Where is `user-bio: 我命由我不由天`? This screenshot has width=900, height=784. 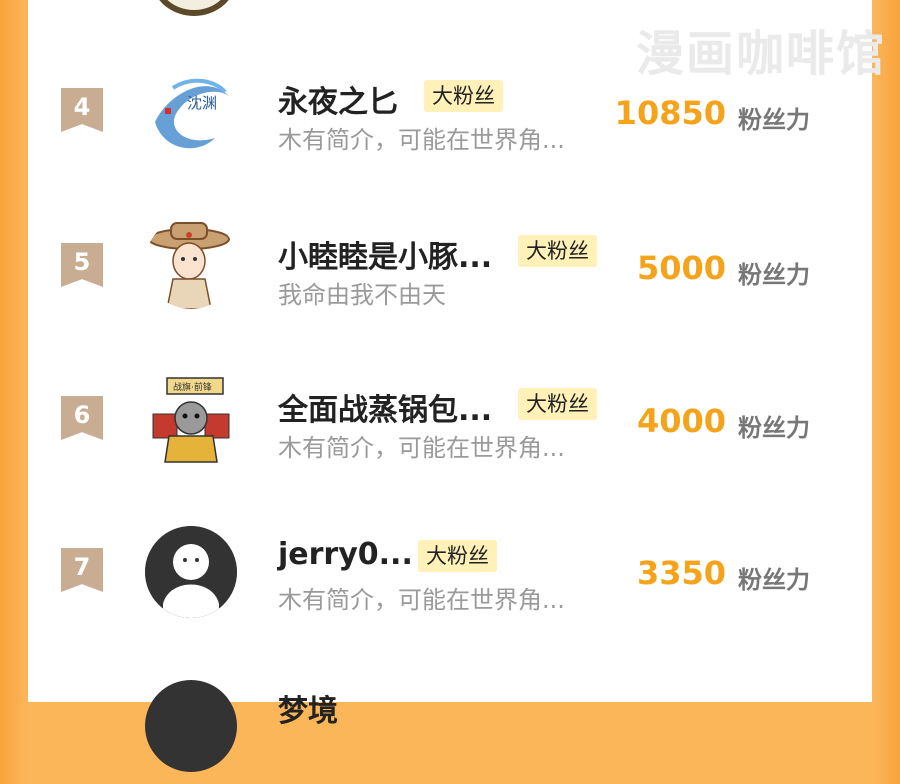
user-bio: 我命由我不由天 is located at coordinates (362, 295).